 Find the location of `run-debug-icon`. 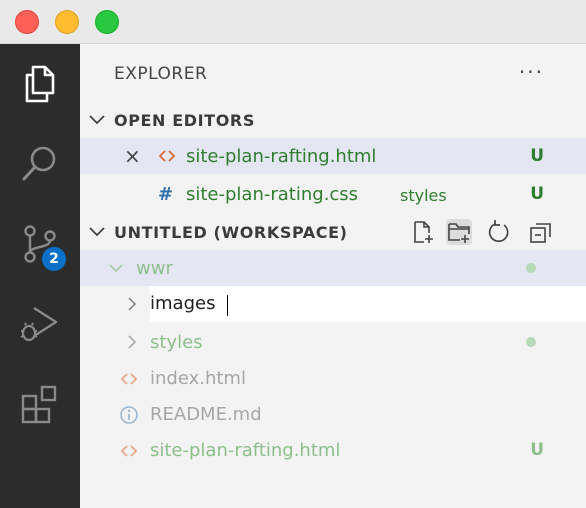

run-debug-icon is located at coordinates (39, 324).